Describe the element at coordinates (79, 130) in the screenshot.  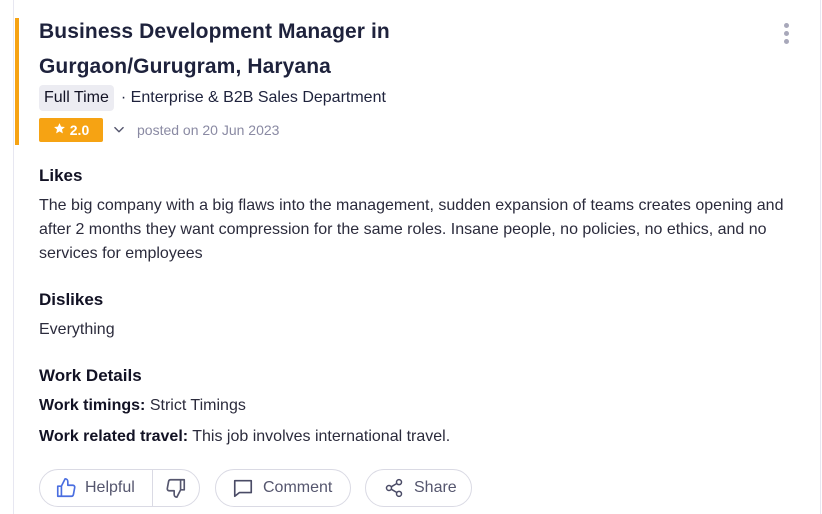
I see `rating-value: 2.0` at that location.